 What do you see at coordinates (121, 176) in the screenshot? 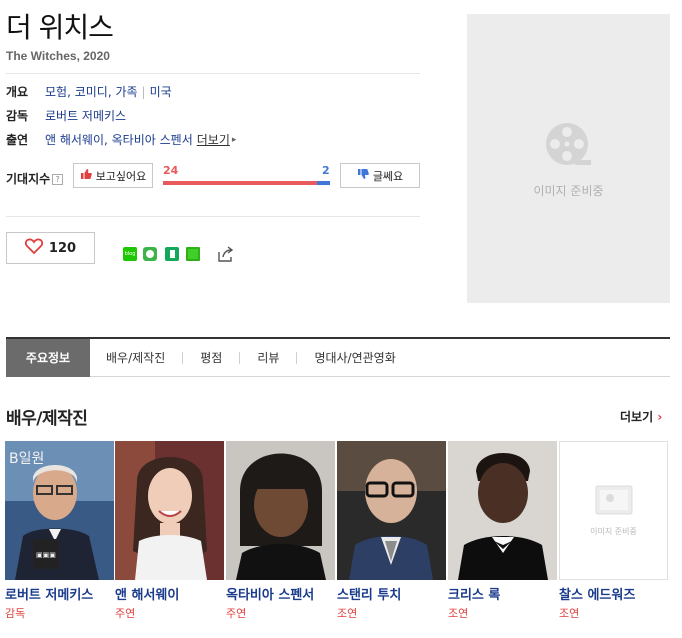
I see `want-to-see-label: 보고싶어요` at bounding box center [121, 176].